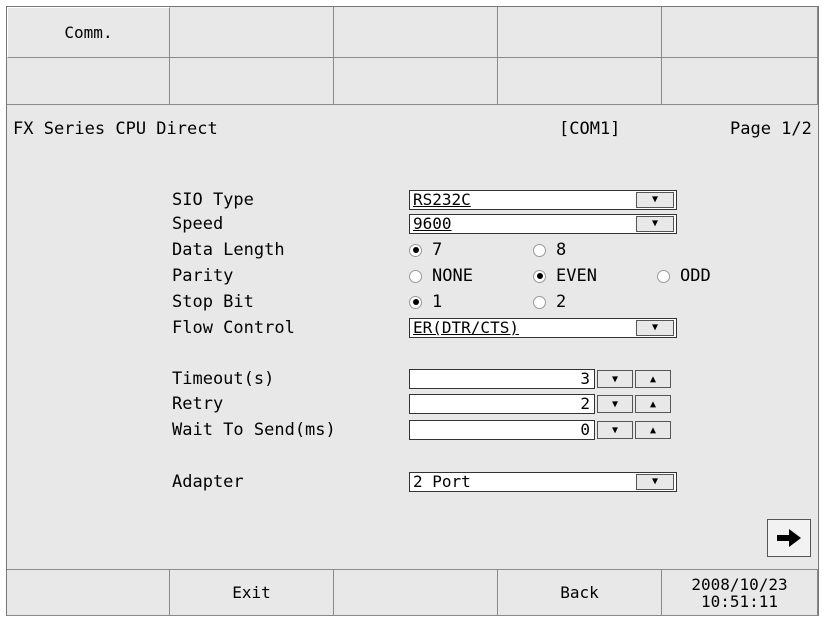 The width and height of the screenshot is (826, 622). Describe the element at coordinates (208, 482) in the screenshot. I see `adapter-label: Adapter` at that location.